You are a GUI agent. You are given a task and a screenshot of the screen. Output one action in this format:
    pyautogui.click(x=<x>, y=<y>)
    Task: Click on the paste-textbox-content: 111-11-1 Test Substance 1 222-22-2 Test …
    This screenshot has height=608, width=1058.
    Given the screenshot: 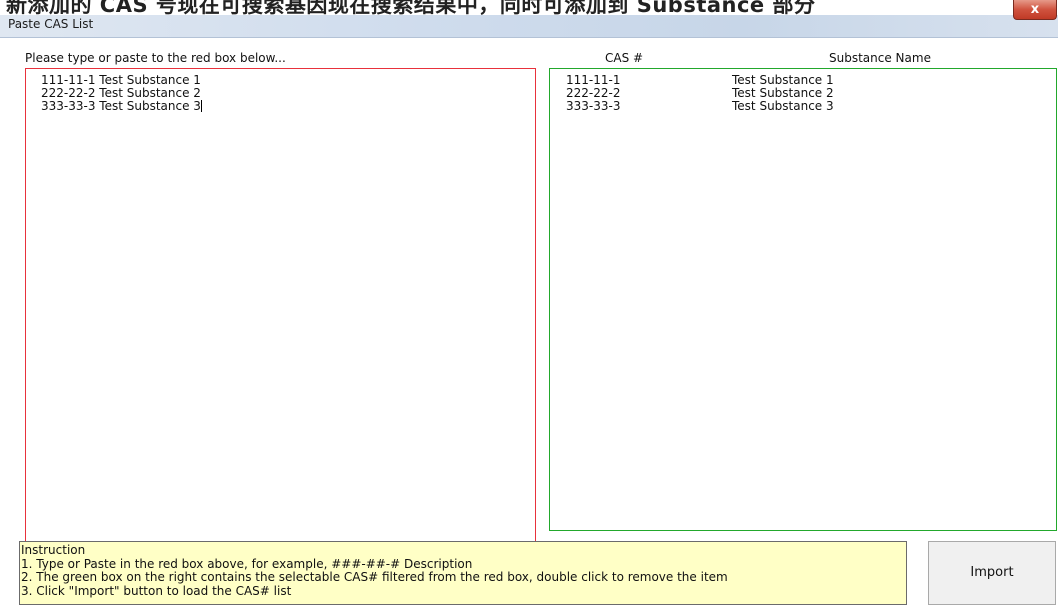 What is the action you would take?
    pyautogui.click(x=121, y=93)
    